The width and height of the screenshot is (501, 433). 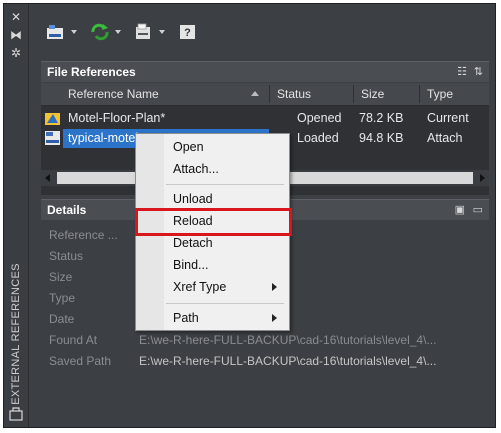 I want to click on help-icon: ?, so click(x=188, y=32).